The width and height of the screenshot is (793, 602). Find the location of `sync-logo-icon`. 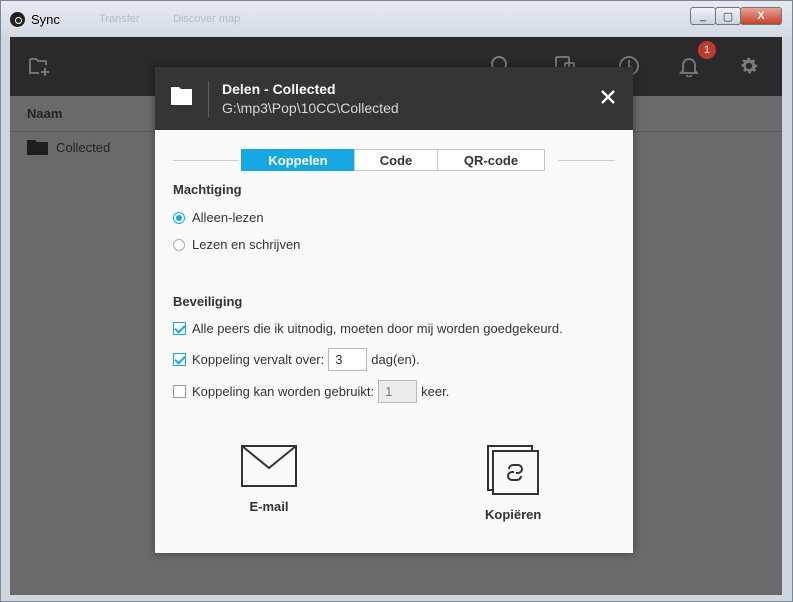

sync-logo-icon is located at coordinates (17, 19).